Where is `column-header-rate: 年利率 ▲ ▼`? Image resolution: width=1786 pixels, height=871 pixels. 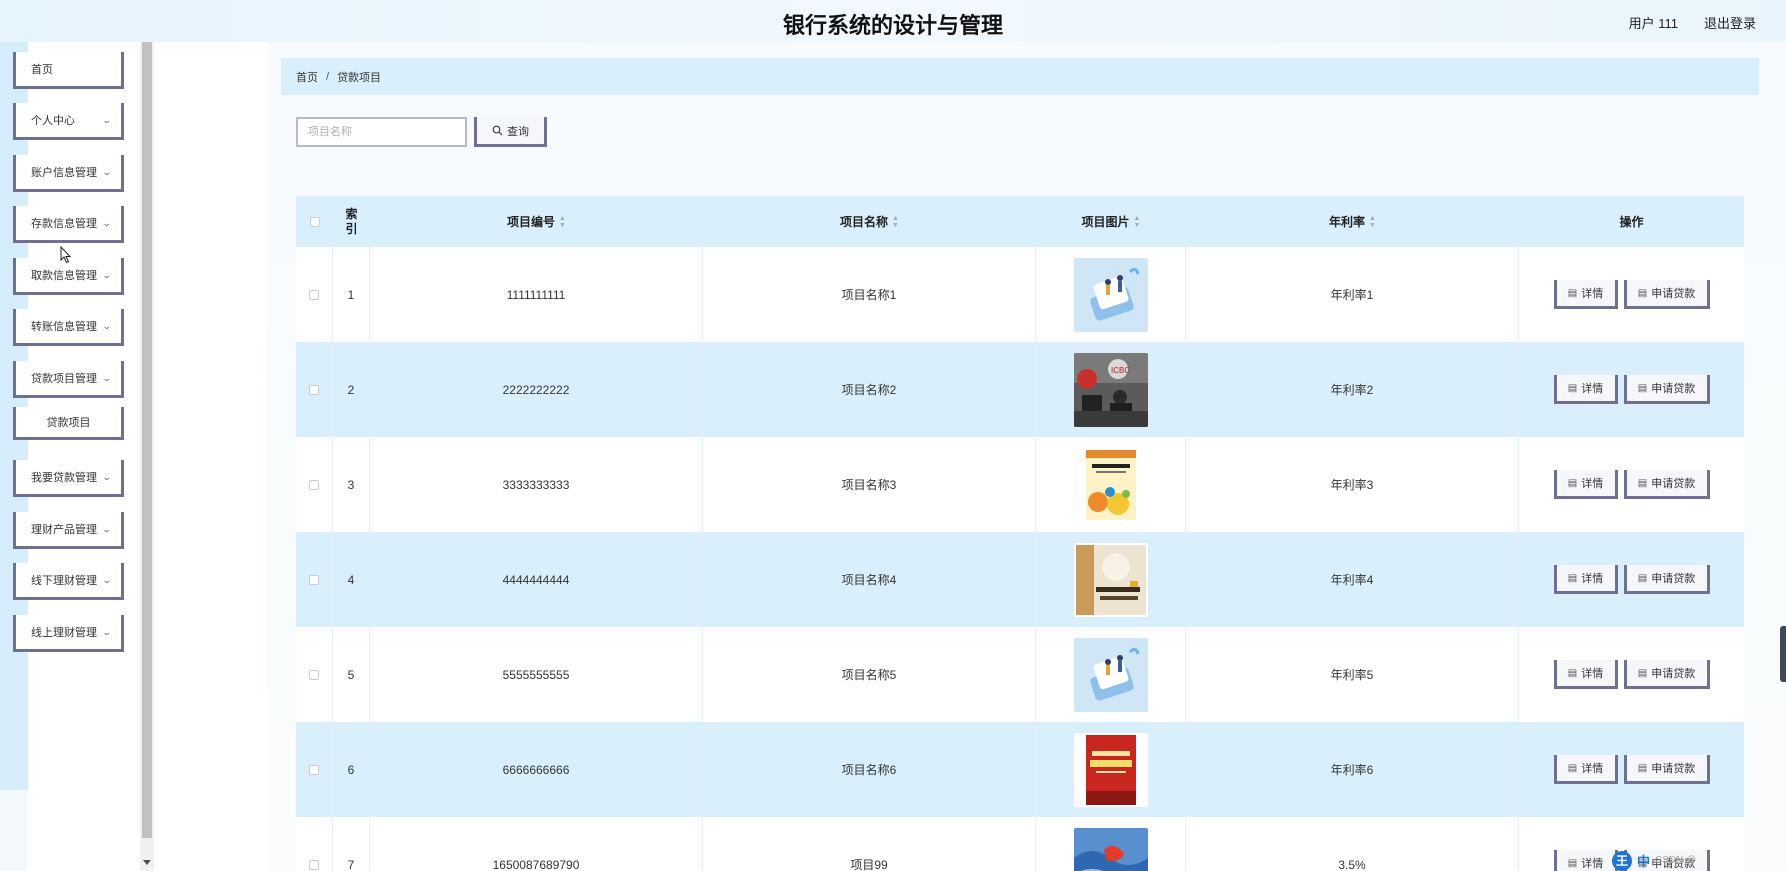 column-header-rate: 年利率 ▲ ▼ is located at coordinates (1352, 221).